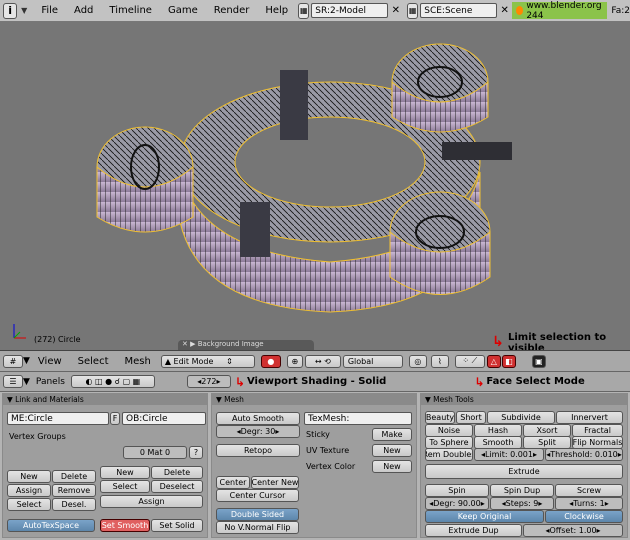 This screenshot has height=540, width=630. Describe the element at coordinates (105, 399) in the screenshot. I see `link-materials-title: ▼ Link and Materials` at that location.